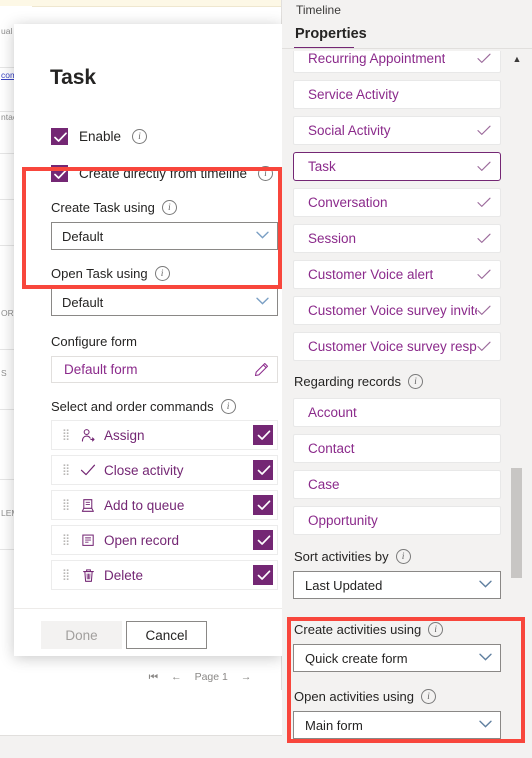 This screenshot has width=532, height=758. What do you see at coordinates (164, 435) in the screenshot?
I see `command-item: ⣿ Assign` at bounding box center [164, 435].